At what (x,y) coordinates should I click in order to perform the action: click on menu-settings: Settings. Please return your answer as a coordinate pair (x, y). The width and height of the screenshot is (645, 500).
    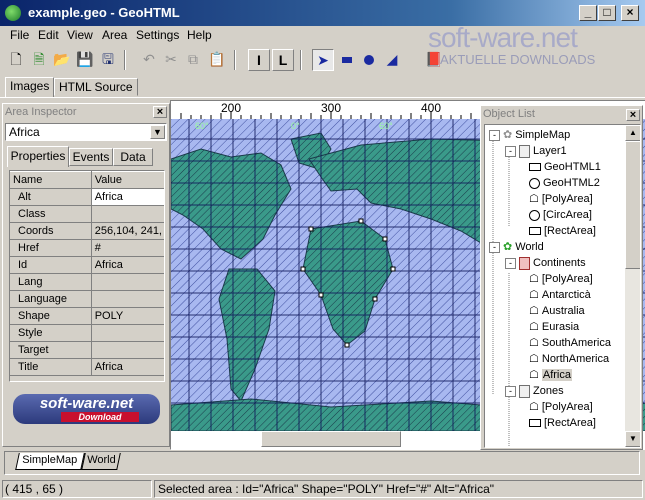
    Looking at the image, I should click on (157, 35).